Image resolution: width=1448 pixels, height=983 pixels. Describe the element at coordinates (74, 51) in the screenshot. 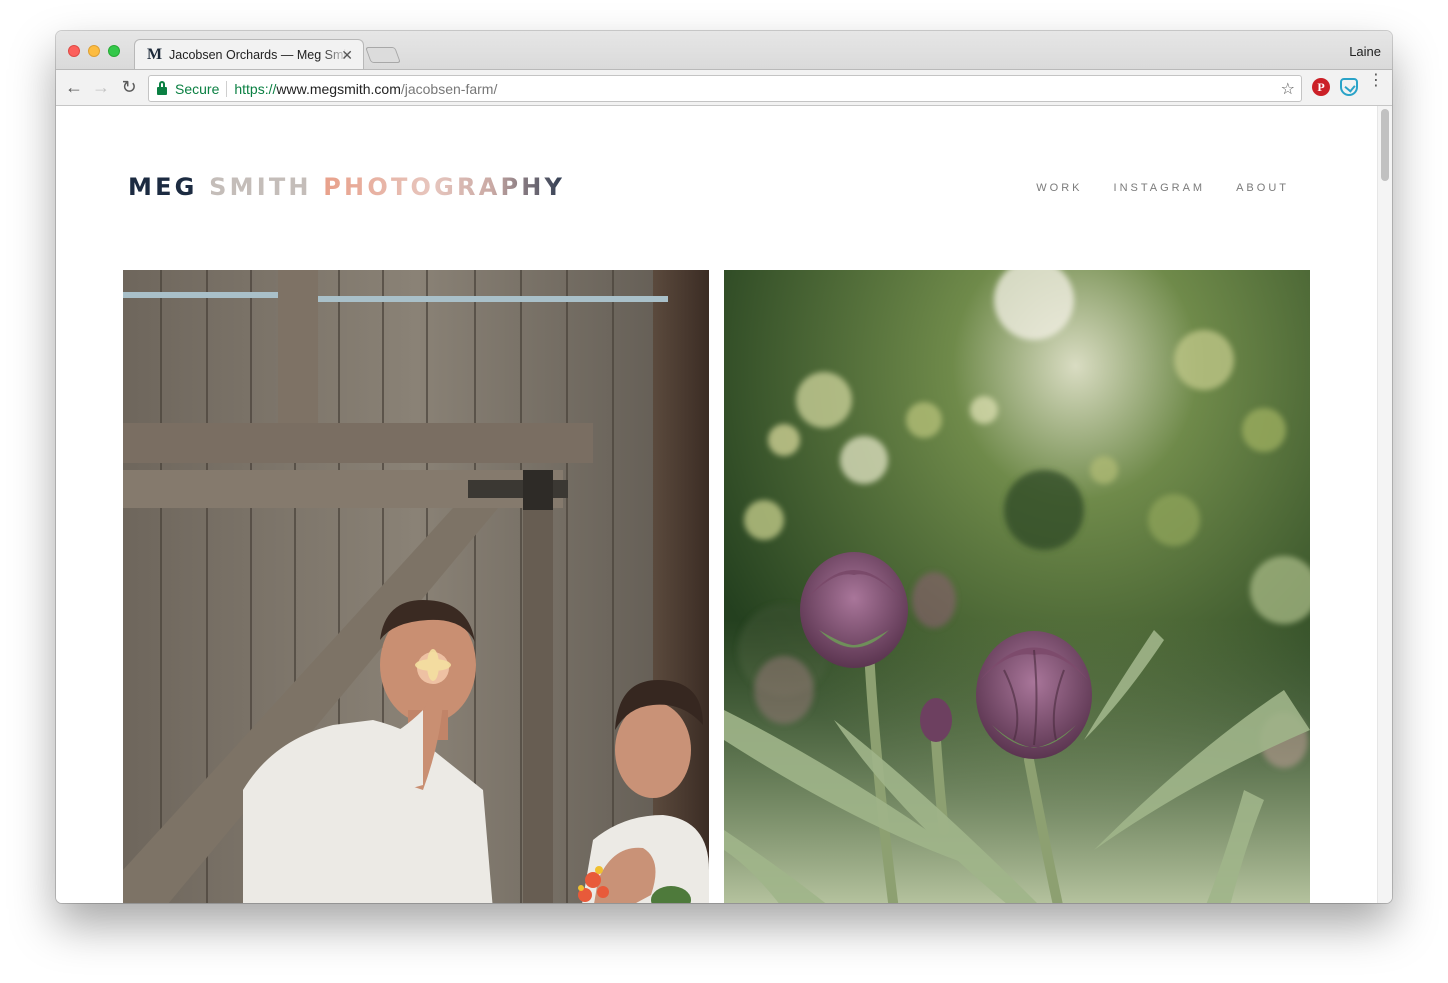

I see `window-close-button` at that location.